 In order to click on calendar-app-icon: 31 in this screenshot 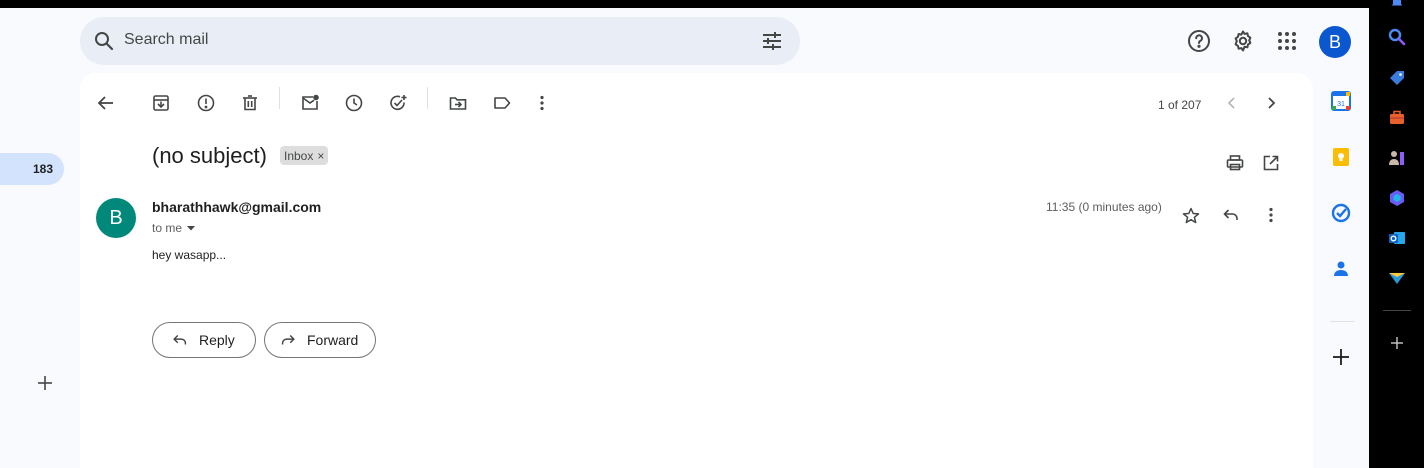, I will do `click(1341, 101)`.